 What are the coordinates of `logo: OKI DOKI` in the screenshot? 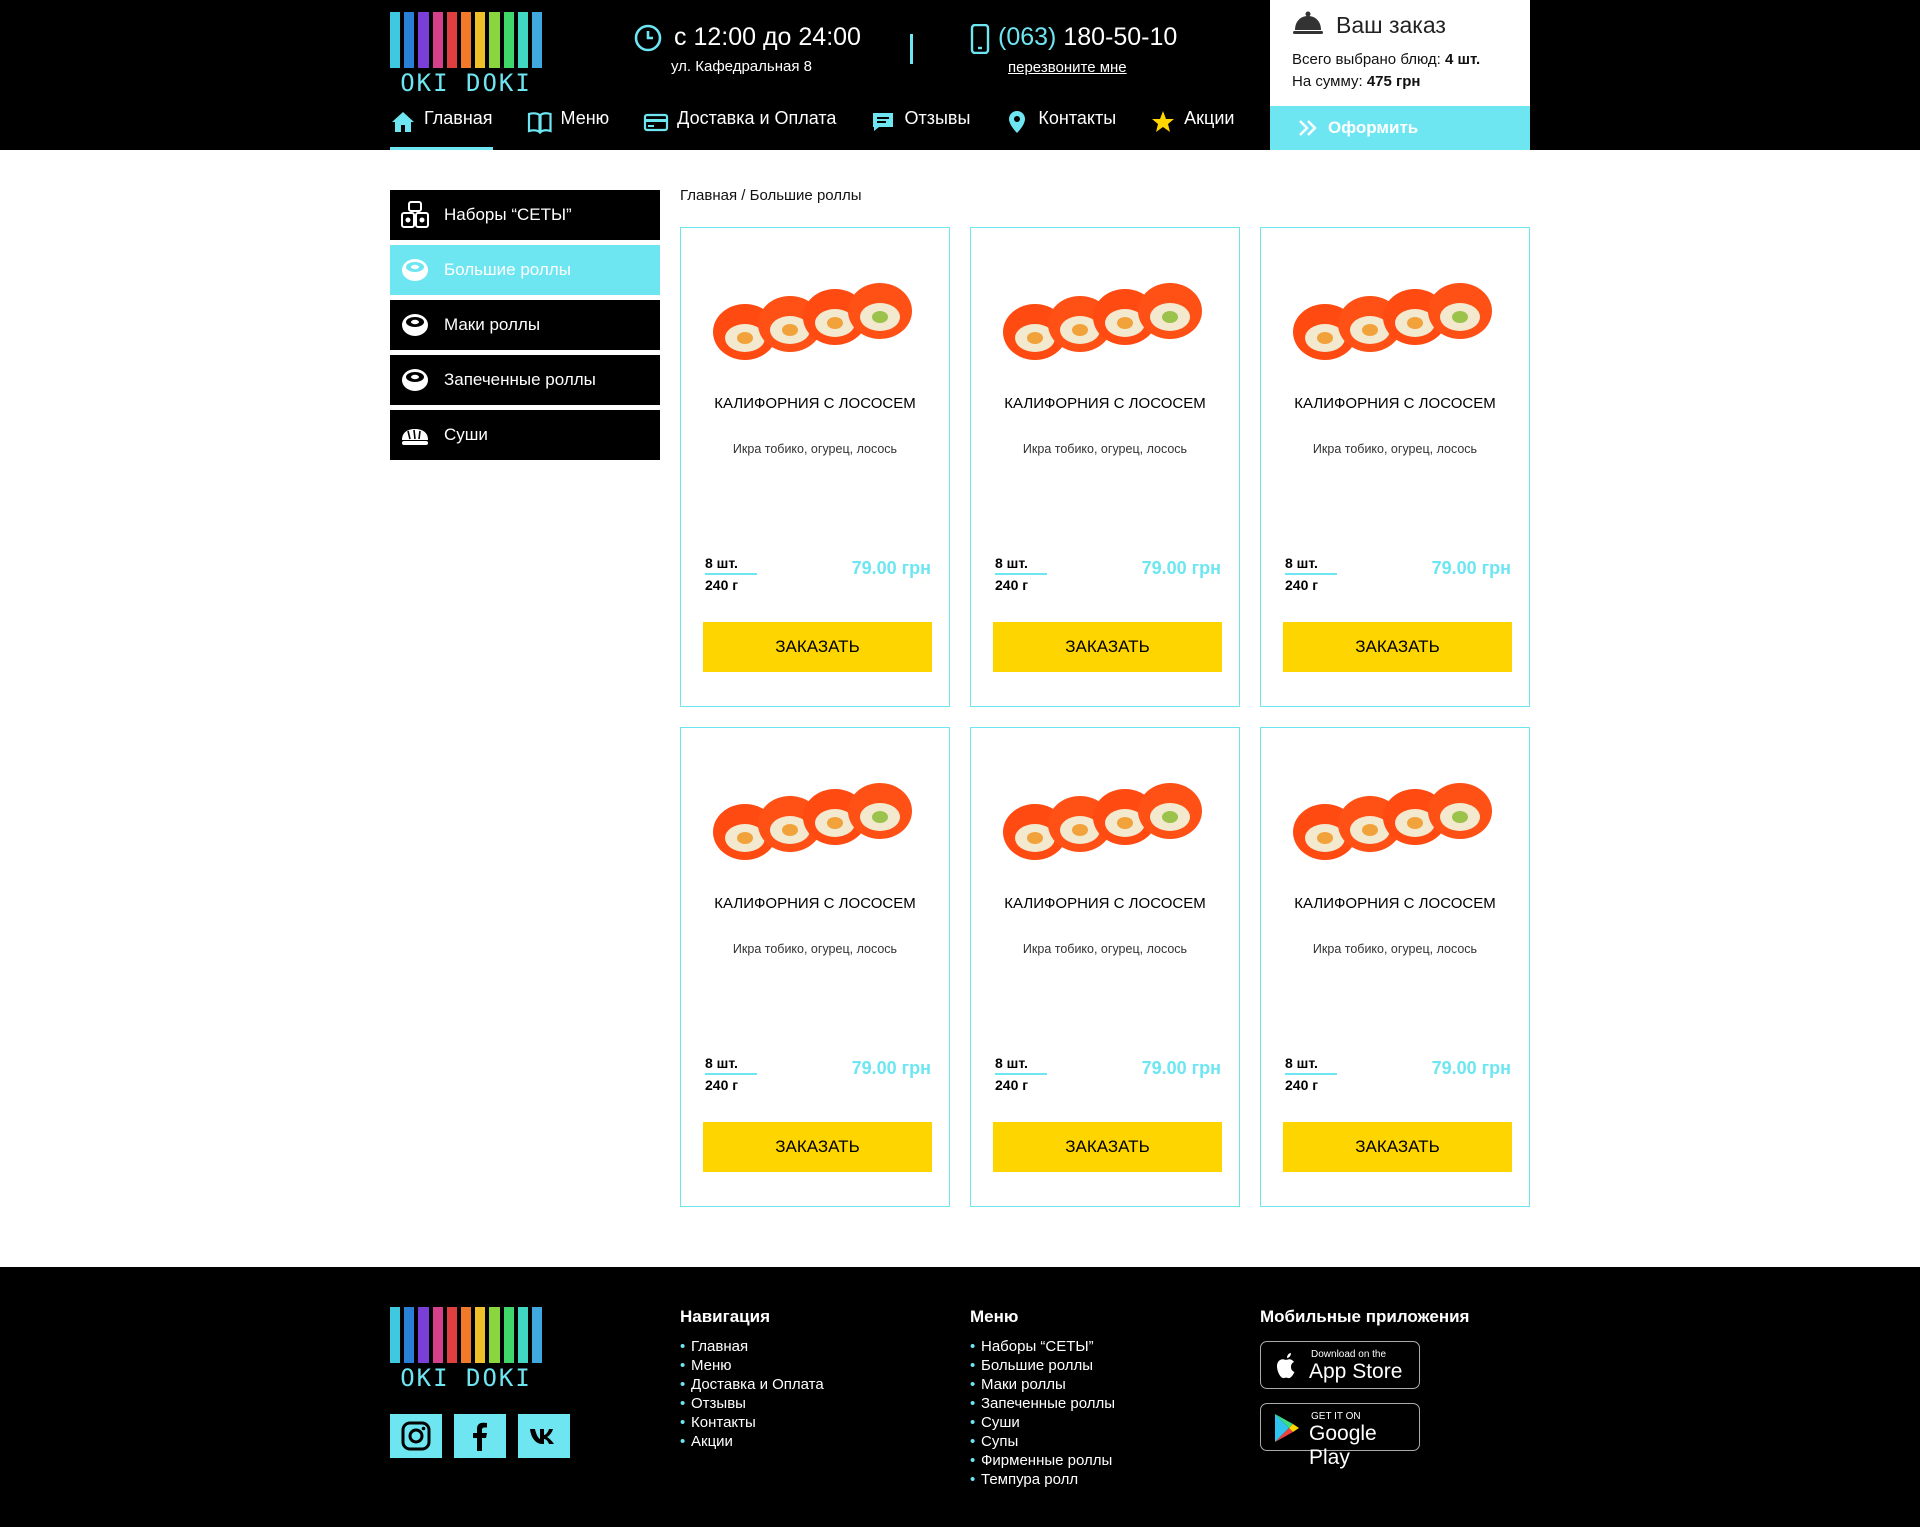 It's located at (466, 55).